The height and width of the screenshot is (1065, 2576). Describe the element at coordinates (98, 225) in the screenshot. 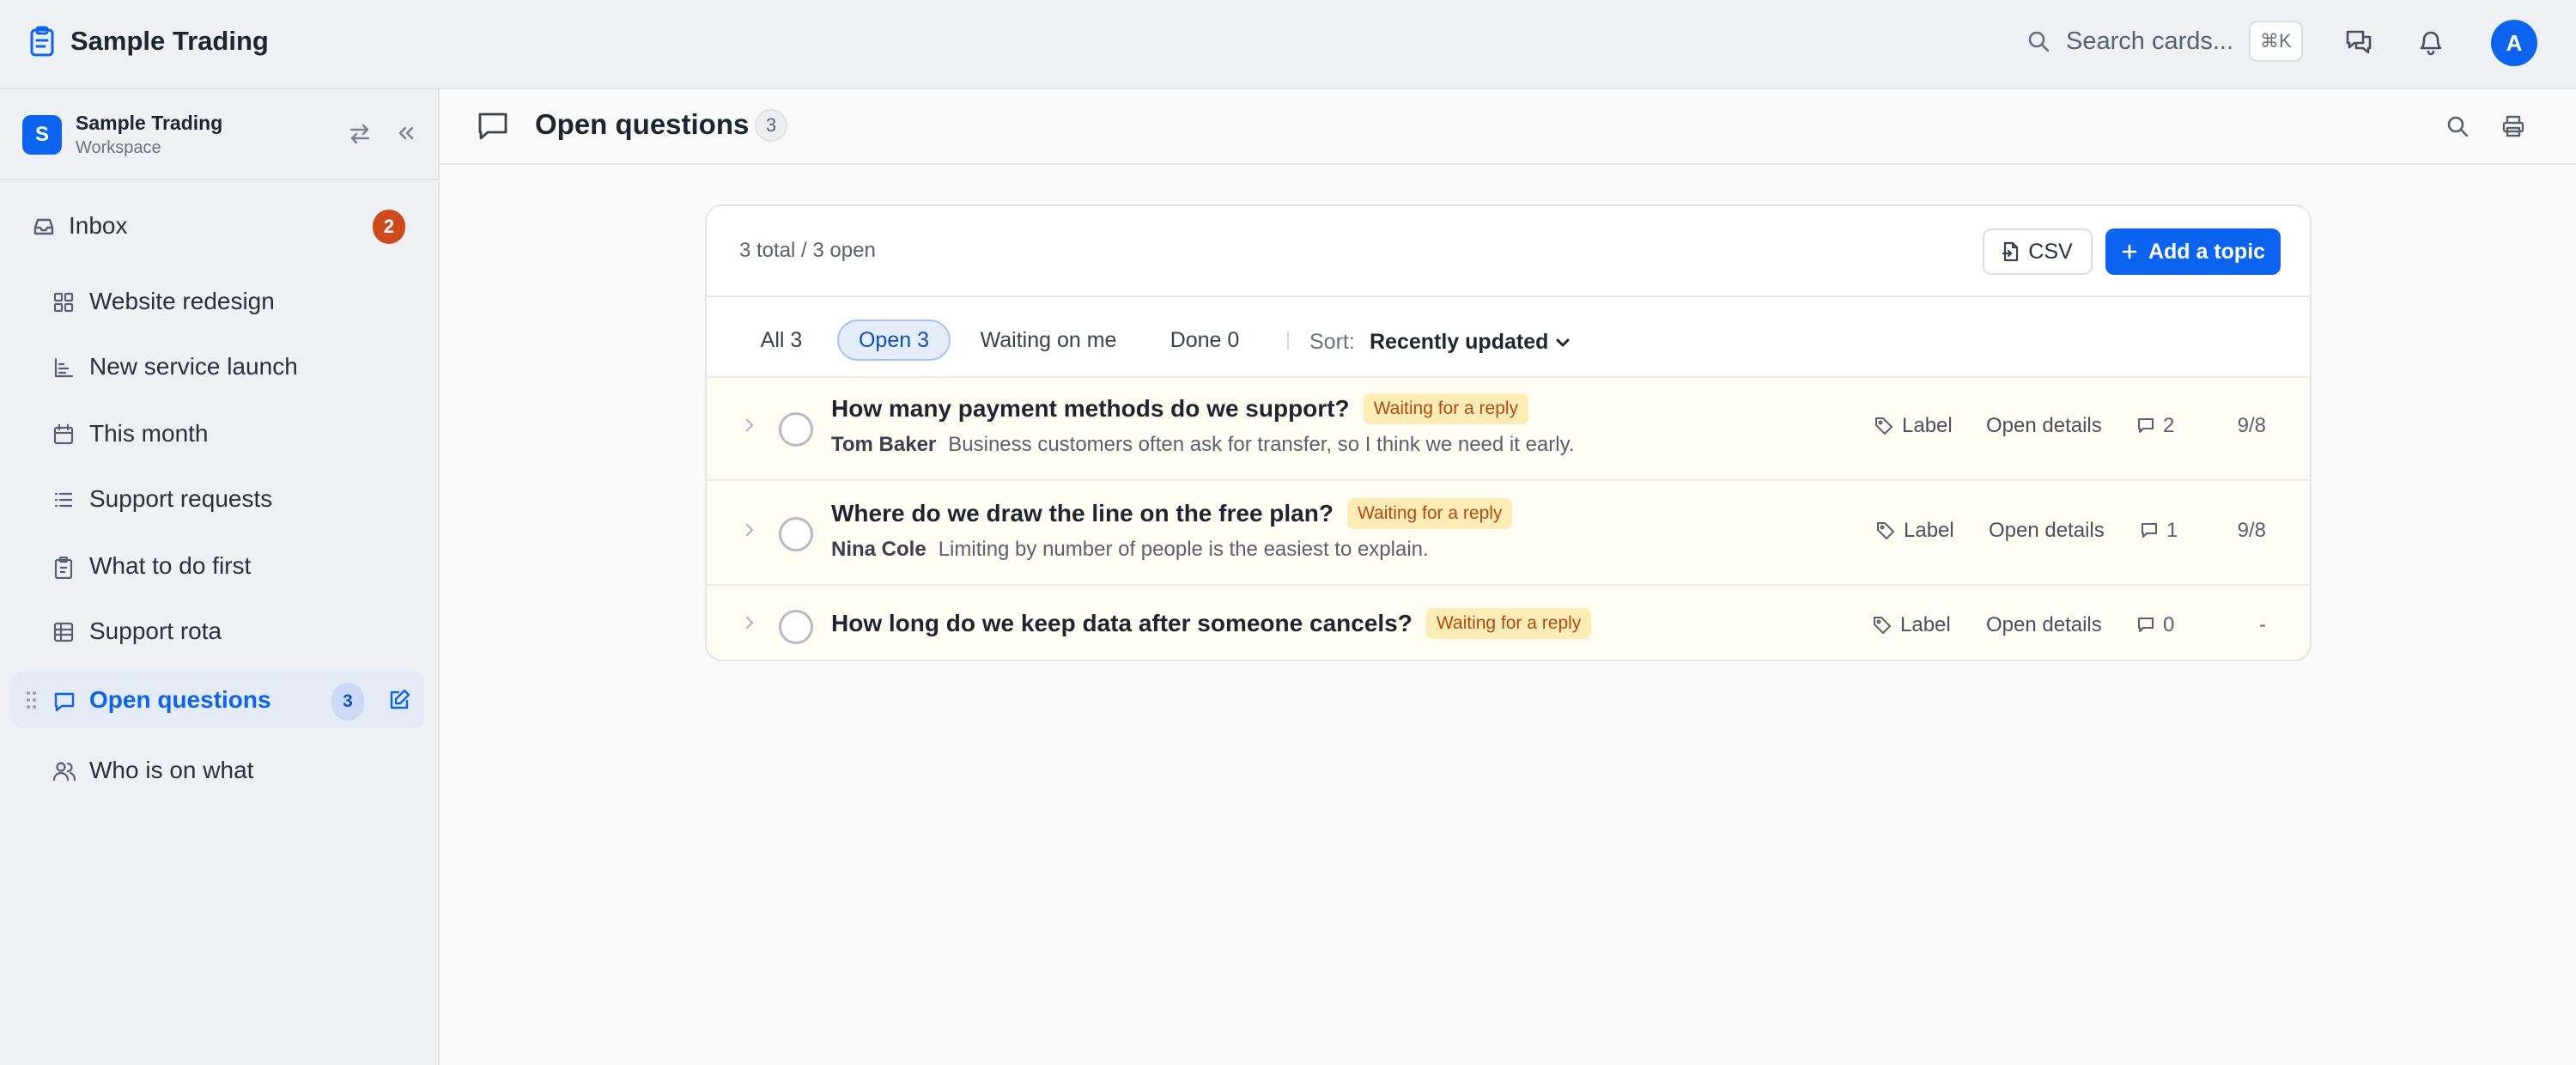

I see `sidebar-item-label: Inbox` at that location.